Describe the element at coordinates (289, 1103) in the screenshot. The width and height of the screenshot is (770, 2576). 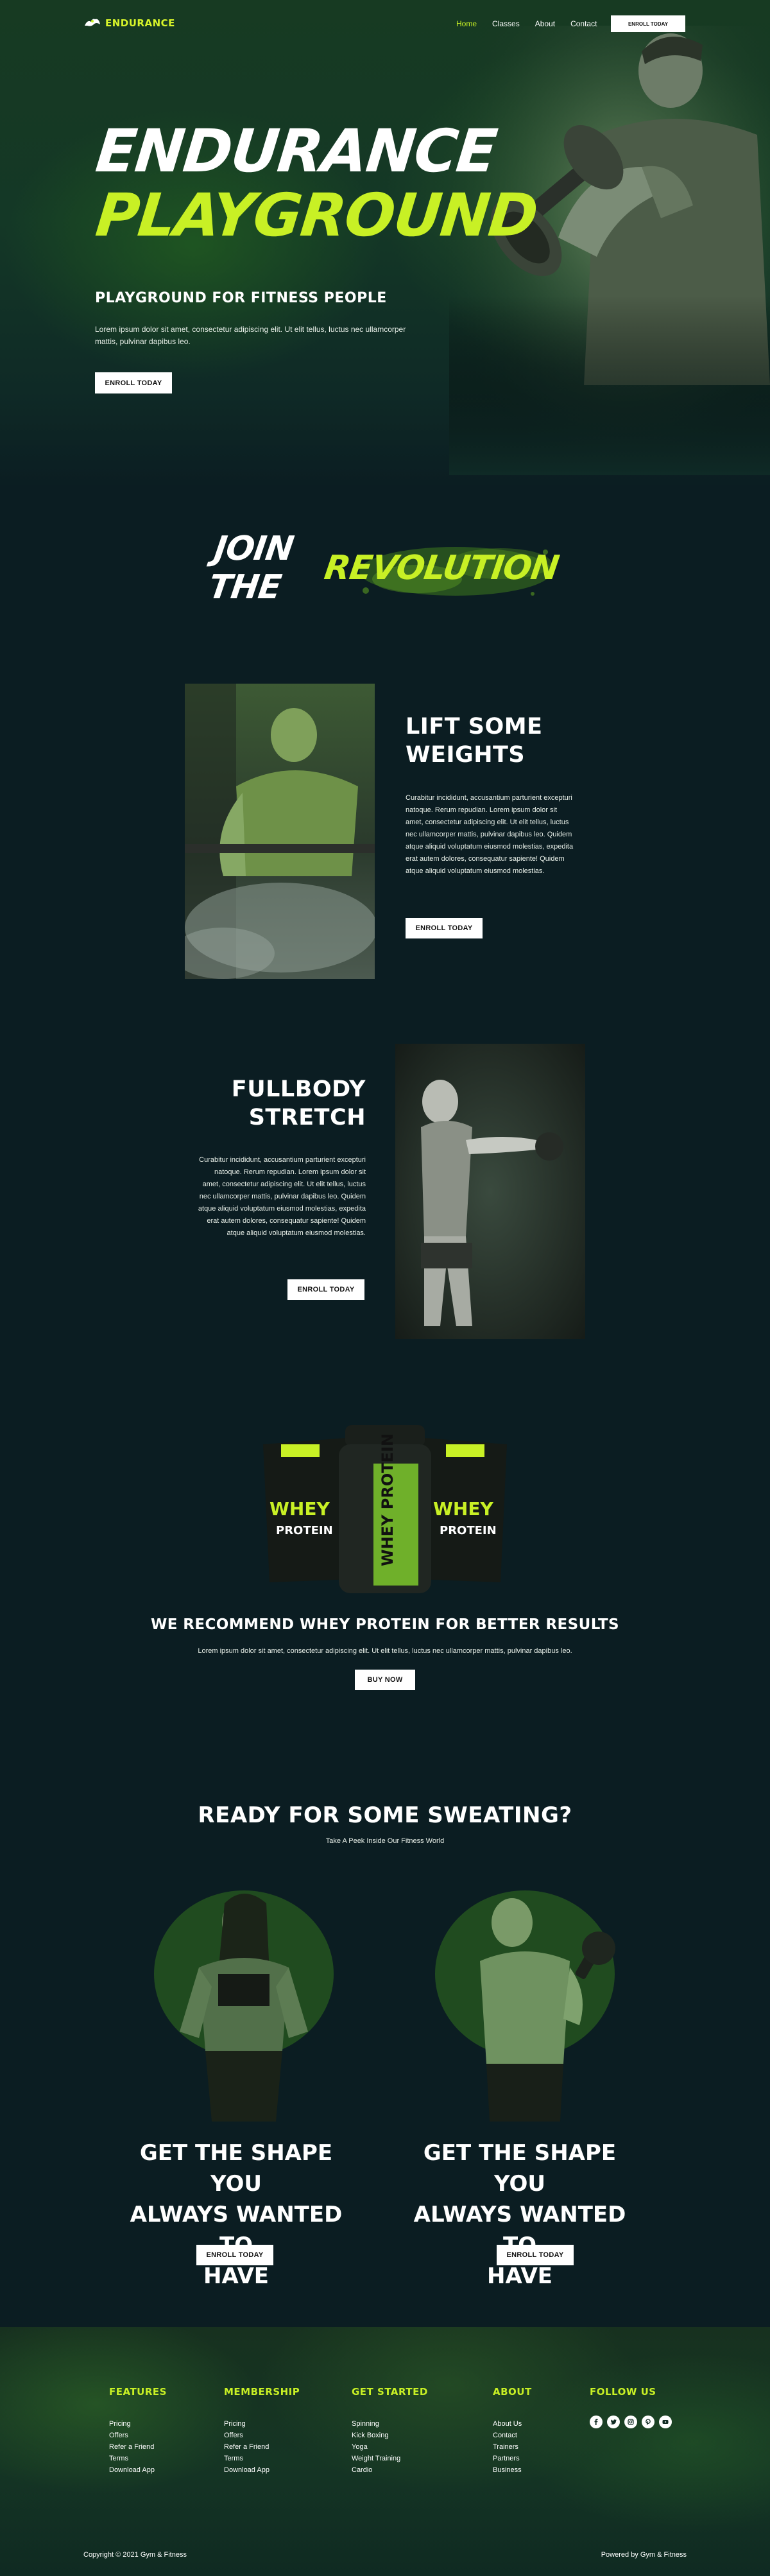
I see `fullbody-stretch-title: FULLBODY STRETCH` at that location.